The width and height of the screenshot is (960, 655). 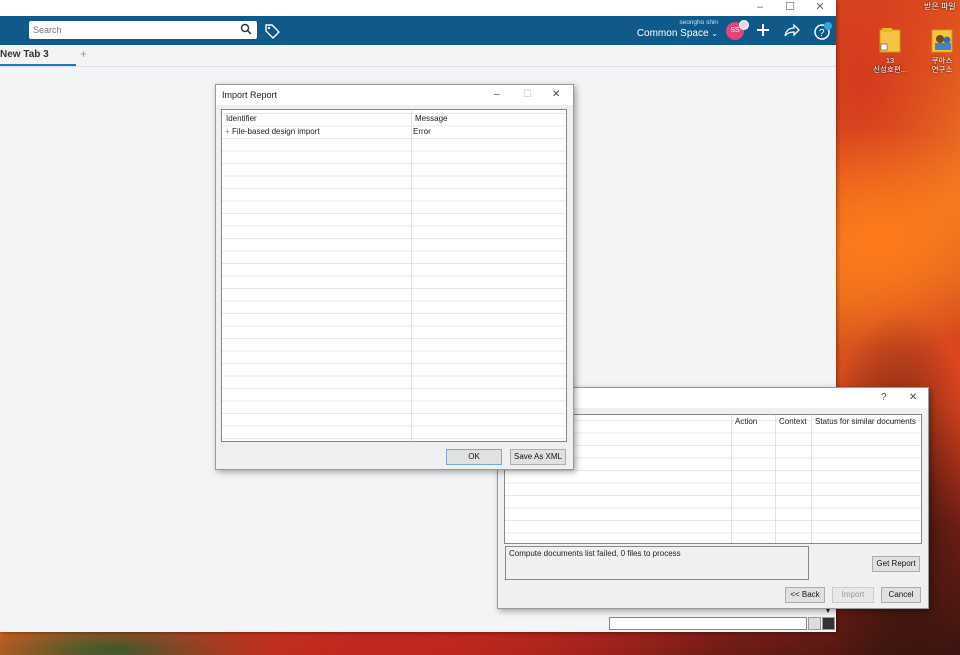 What do you see at coordinates (431, 118) in the screenshot?
I see `column-header-message: Message` at bounding box center [431, 118].